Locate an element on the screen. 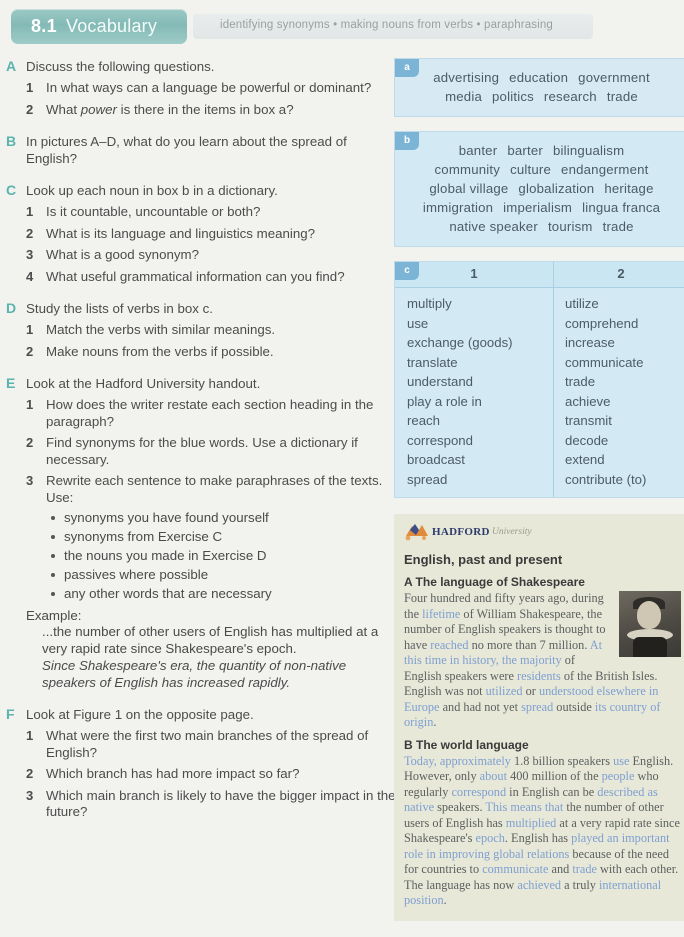 The image size is (684, 937). box-a-label: a is located at coordinates (407, 68).